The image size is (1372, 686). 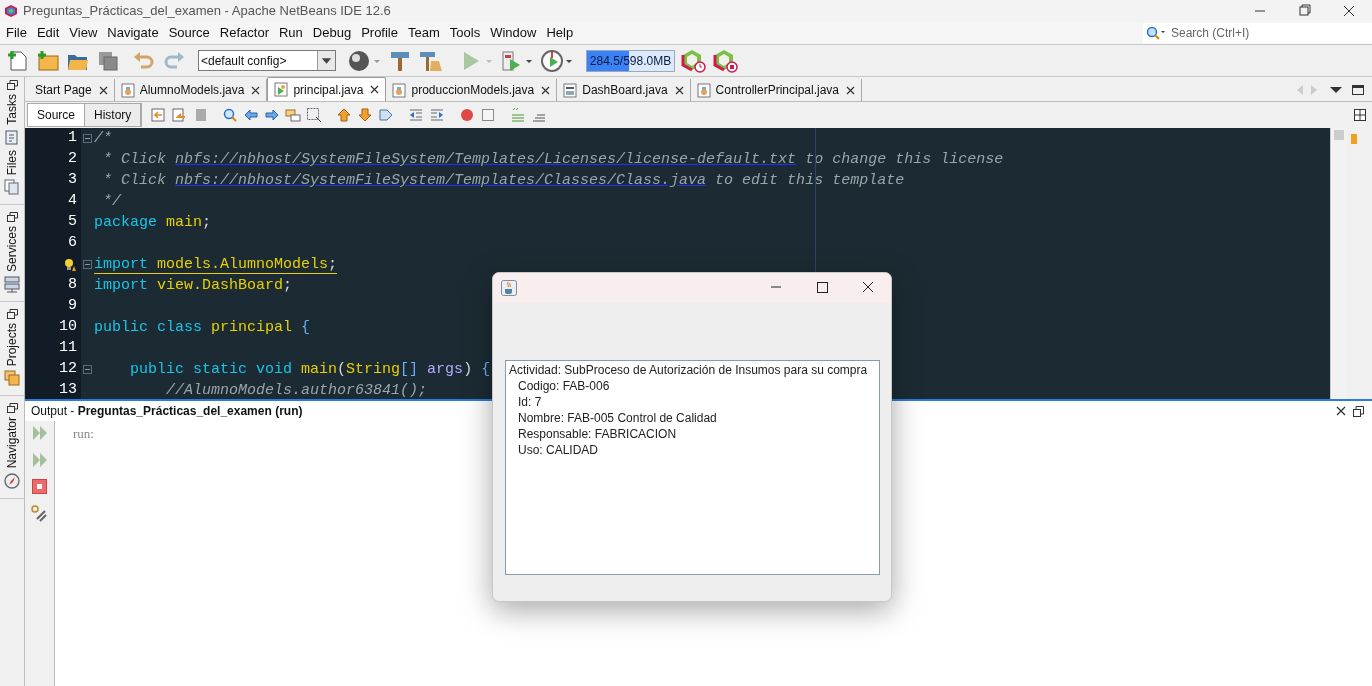 I want to click on new-file-icon, so click(x=18, y=60).